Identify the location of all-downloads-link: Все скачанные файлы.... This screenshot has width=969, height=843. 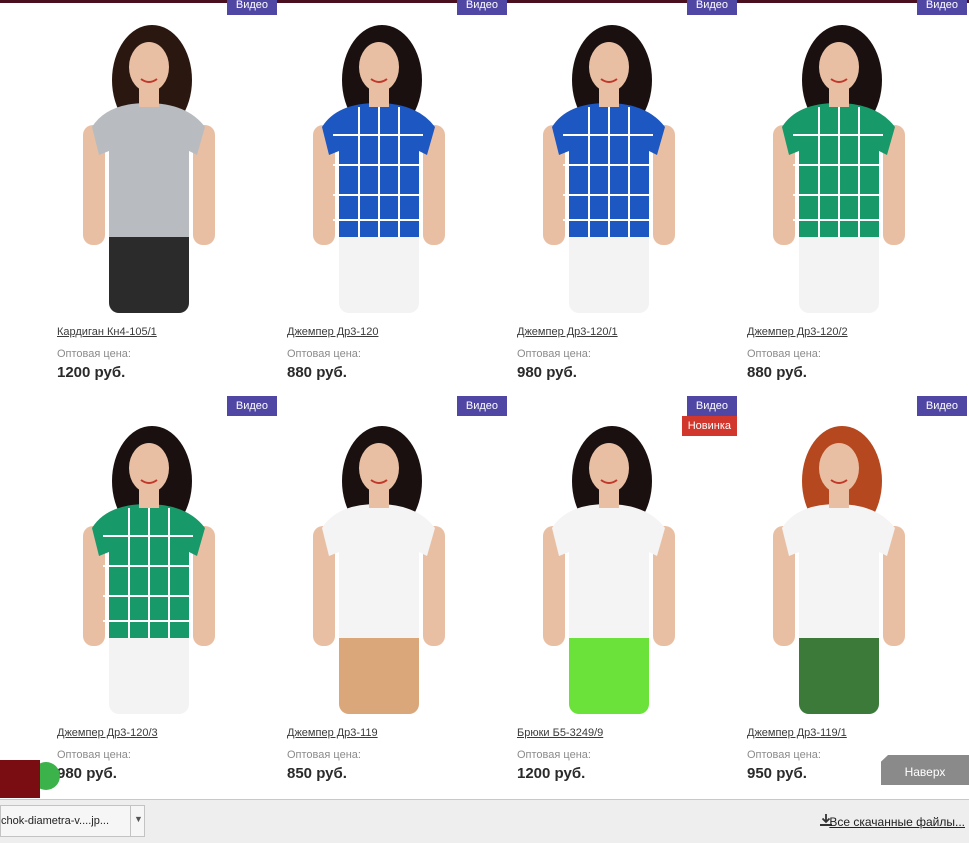
(897, 822).